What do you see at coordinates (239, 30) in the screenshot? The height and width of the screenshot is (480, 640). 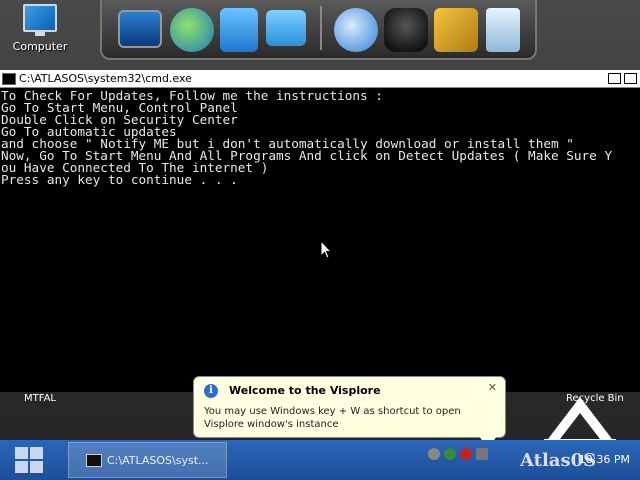 I see `documents-icon` at bounding box center [239, 30].